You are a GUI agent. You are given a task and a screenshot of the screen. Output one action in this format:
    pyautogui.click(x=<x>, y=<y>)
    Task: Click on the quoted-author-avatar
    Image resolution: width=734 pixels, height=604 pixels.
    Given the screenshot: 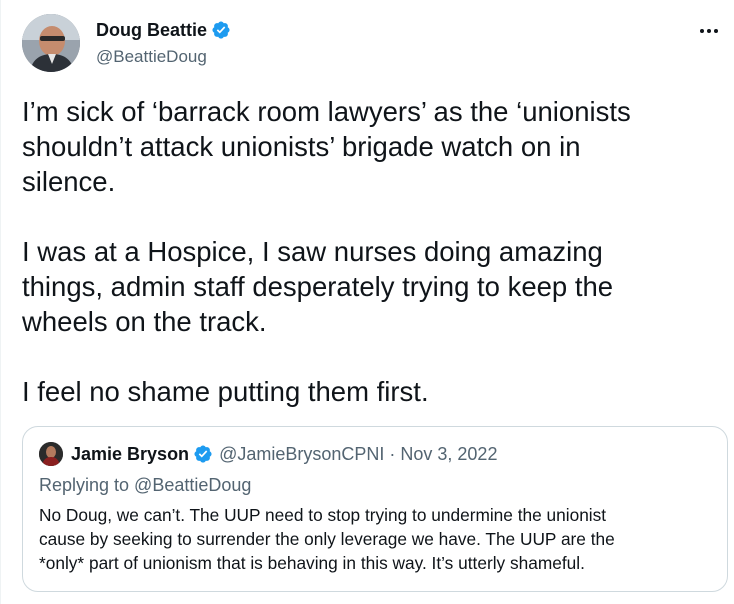 What is the action you would take?
    pyautogui.click(x=51, y=454)
    